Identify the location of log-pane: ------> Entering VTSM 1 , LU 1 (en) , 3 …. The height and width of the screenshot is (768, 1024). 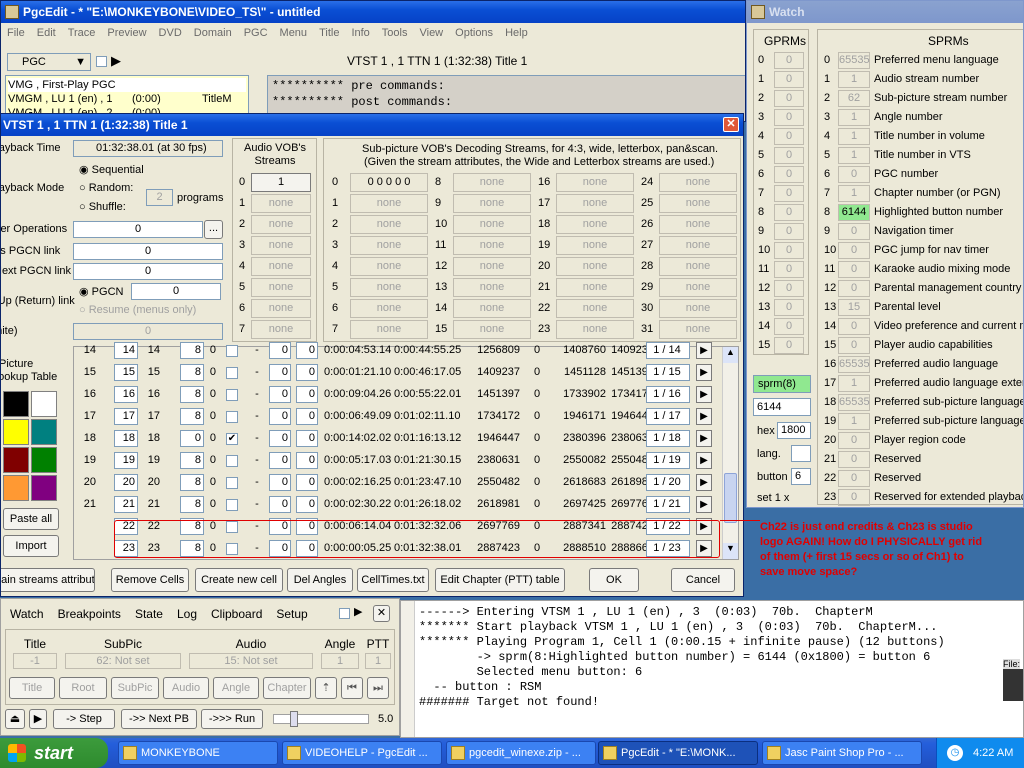
(712, 669).